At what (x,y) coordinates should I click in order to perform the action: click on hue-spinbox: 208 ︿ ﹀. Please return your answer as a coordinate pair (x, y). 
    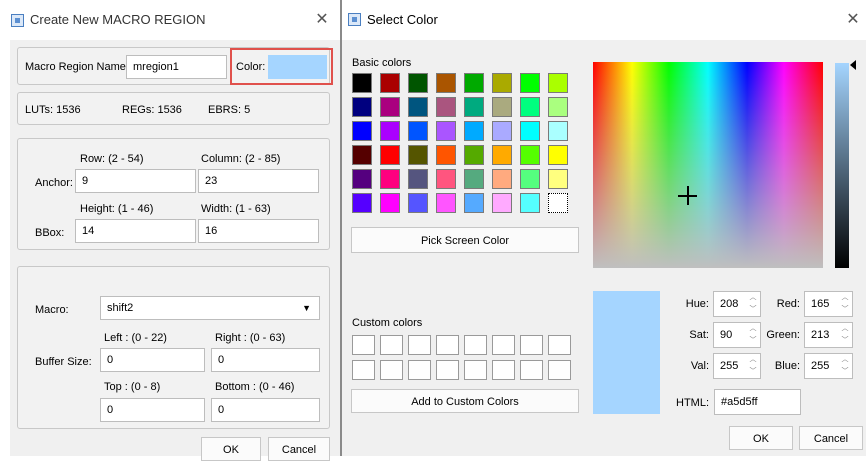
    Looking at the image, I should click on (737, 304).